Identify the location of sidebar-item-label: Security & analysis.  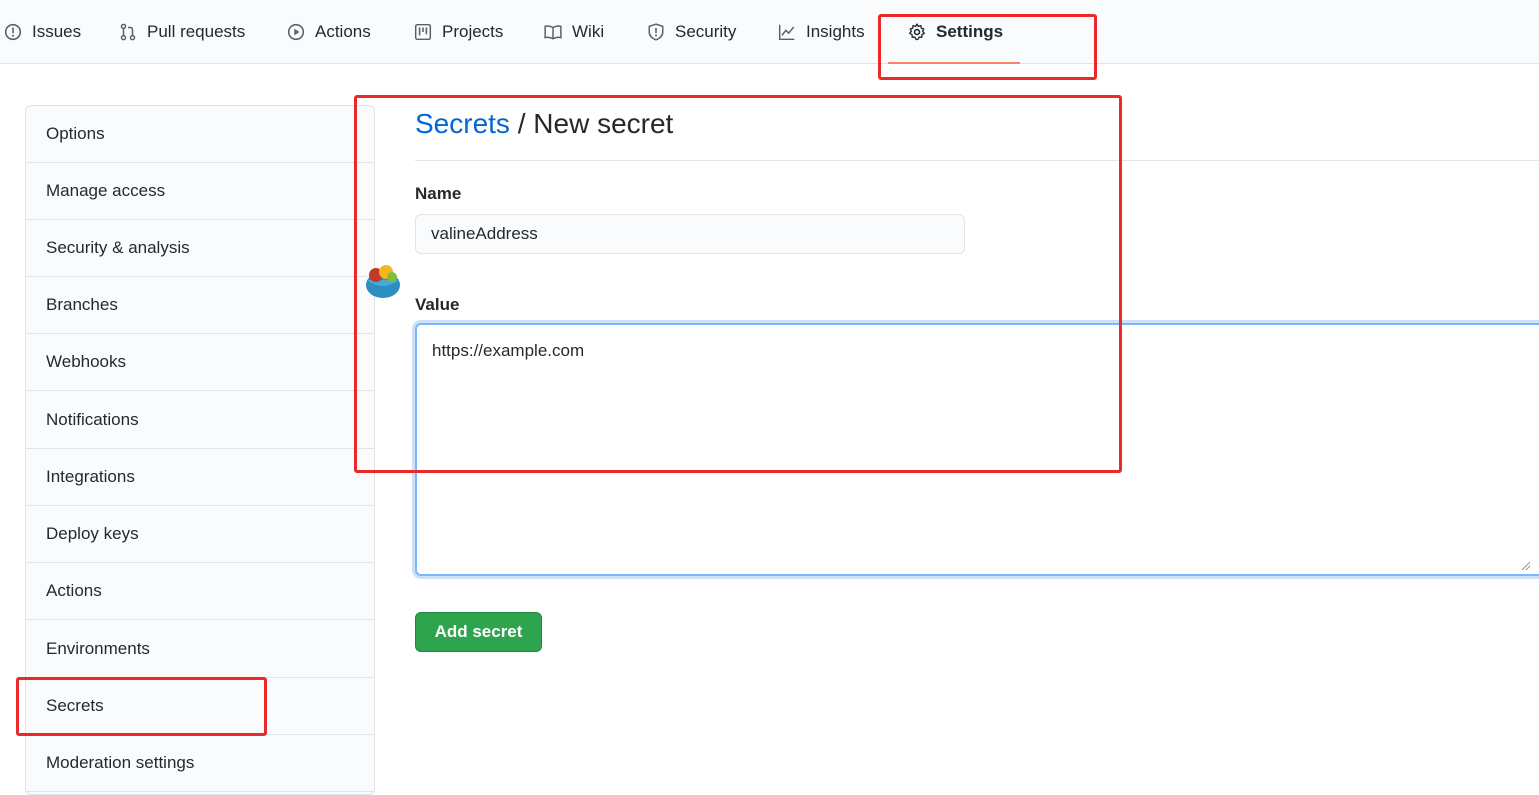
(118, 247).